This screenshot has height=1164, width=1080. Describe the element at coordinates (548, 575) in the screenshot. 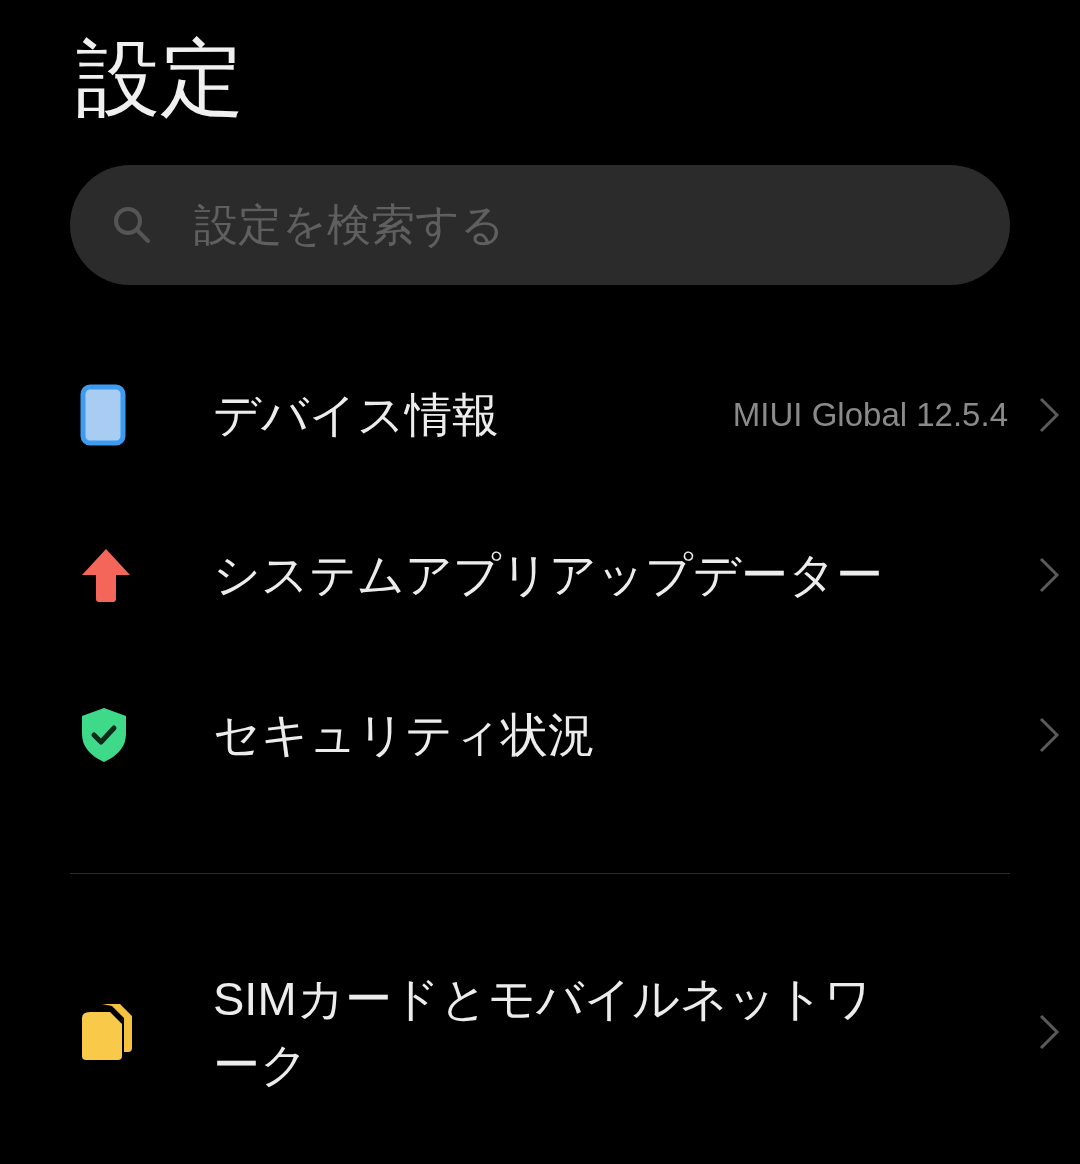

I see `item-label: システムアプリアップデーター` at that location.